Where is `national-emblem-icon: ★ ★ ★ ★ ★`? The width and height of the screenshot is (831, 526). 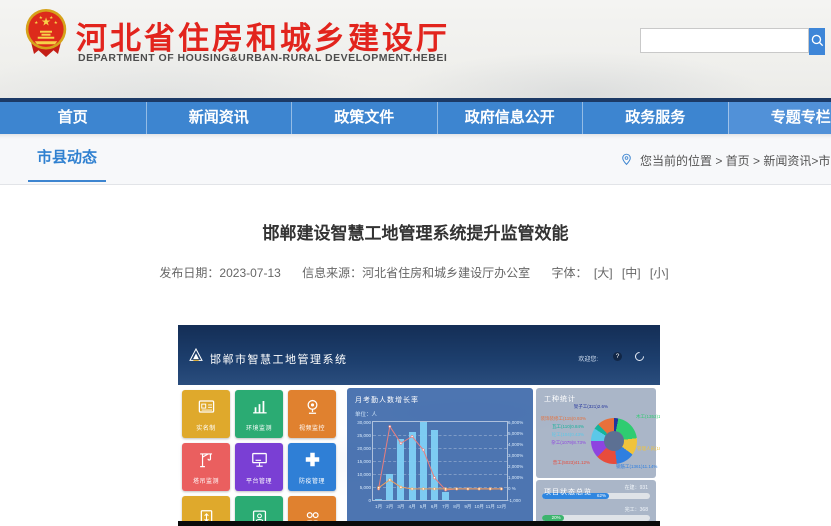 national-emblem-icon: ★ ★ ★ ★ ★ is located at coordinates (46, 35).